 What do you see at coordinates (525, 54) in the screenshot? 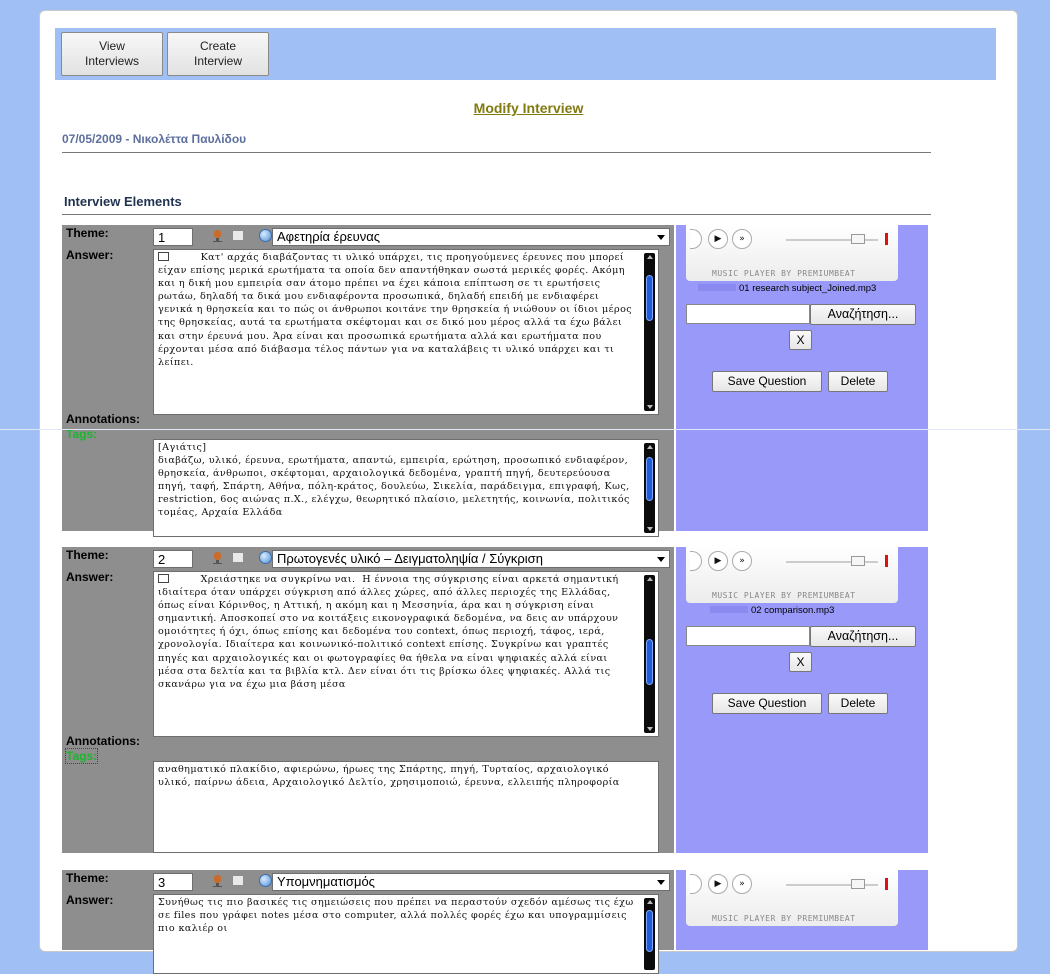
I see `nav-bar: View Interviews Create Interview` at bounding box center [525, 54].